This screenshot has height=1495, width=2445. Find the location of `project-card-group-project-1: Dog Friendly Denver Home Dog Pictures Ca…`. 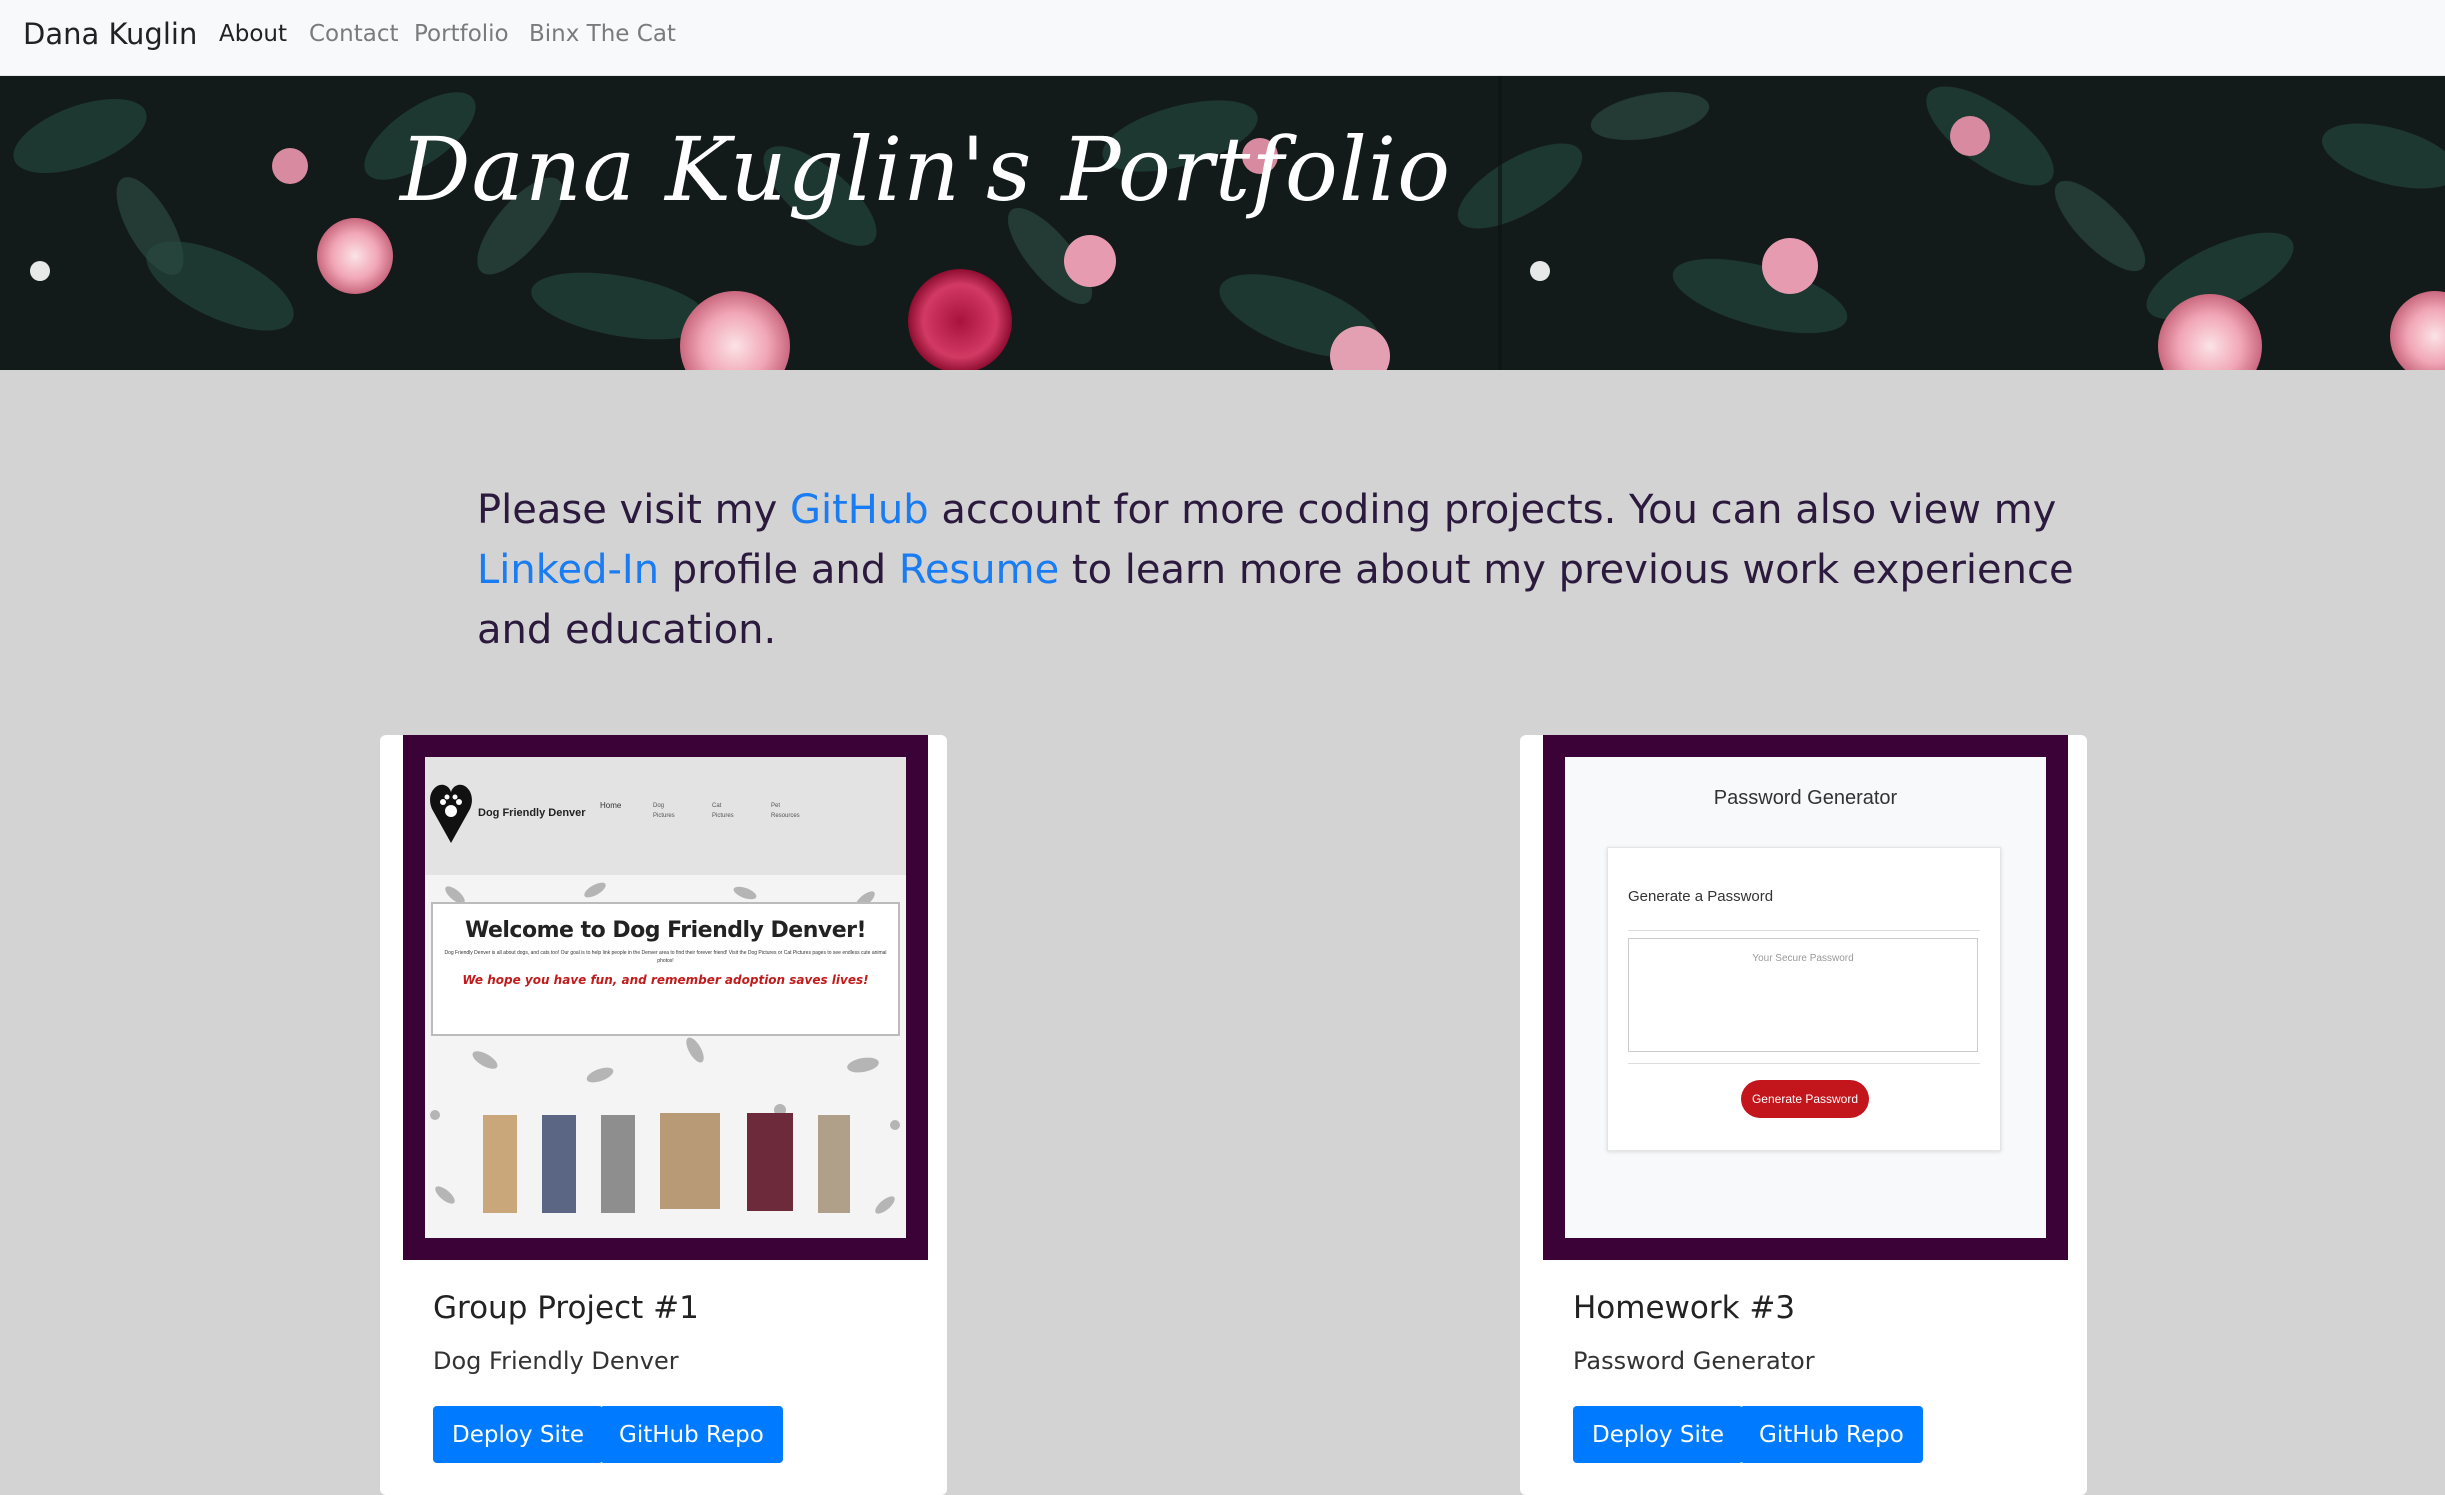

project-card-group-project-1: Dog Friendly Denver Home Dog Pictures Ca… is located at coordinates (663, 1115).